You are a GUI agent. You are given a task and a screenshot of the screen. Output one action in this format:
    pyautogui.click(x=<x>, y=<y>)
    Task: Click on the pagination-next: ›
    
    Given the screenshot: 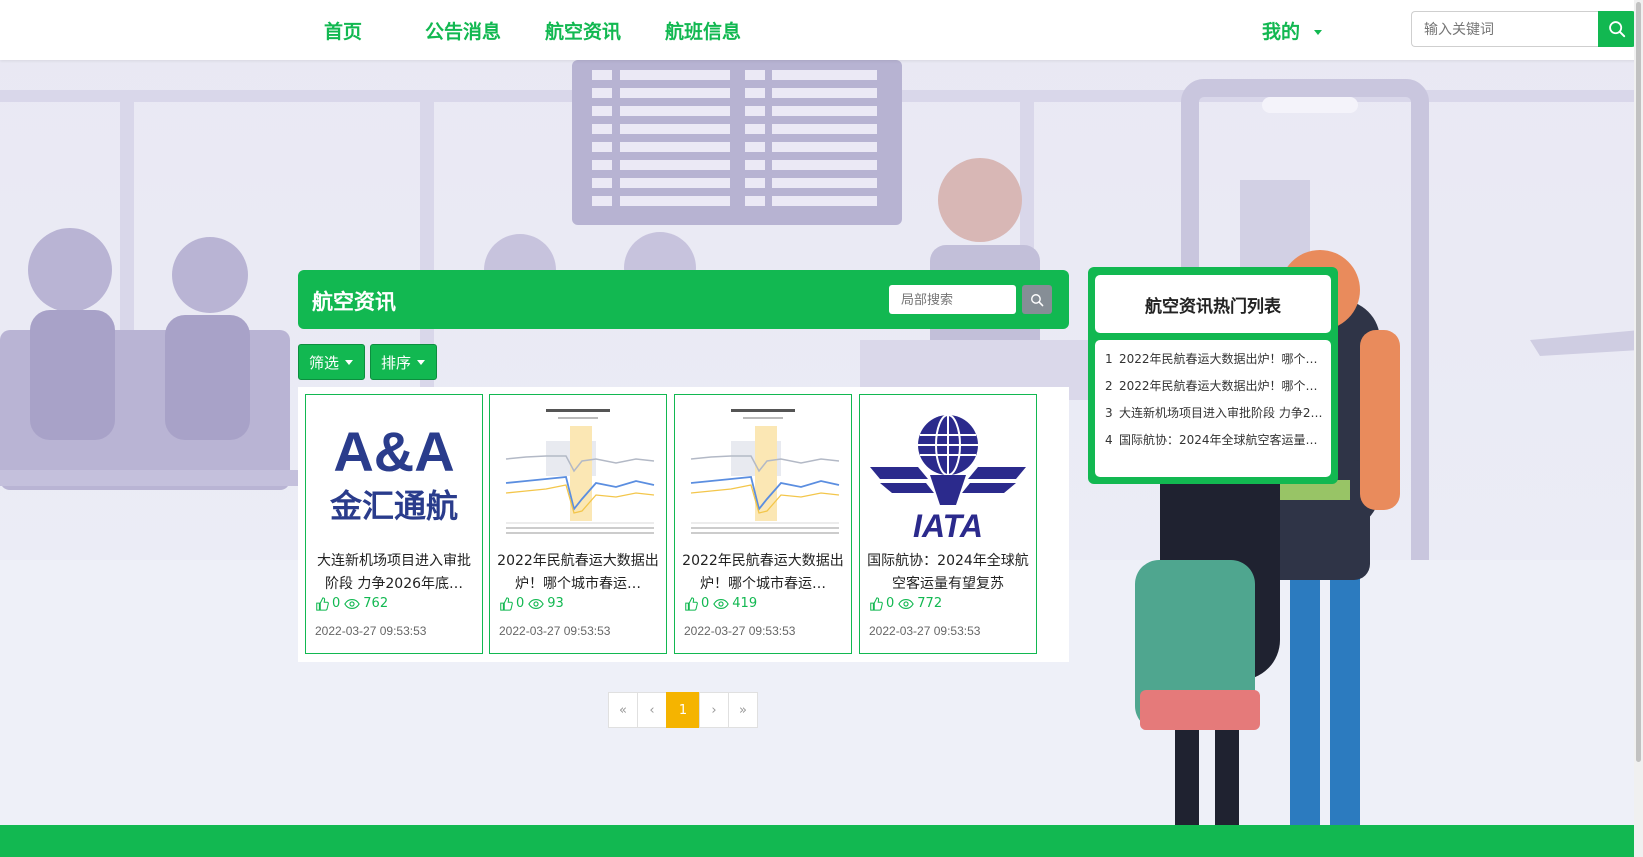 What is the action you would take?
    pyautogui.click(x=714, y=710)
    